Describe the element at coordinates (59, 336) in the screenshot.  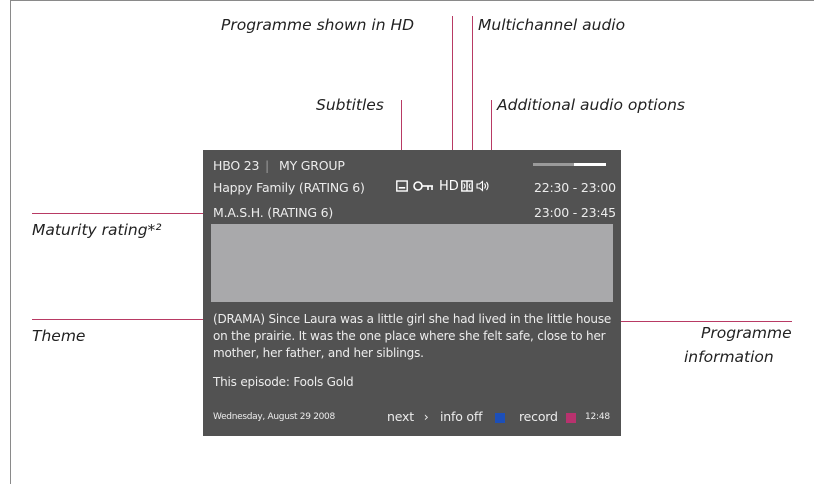
I see `callout-theme: Theme` at that location.